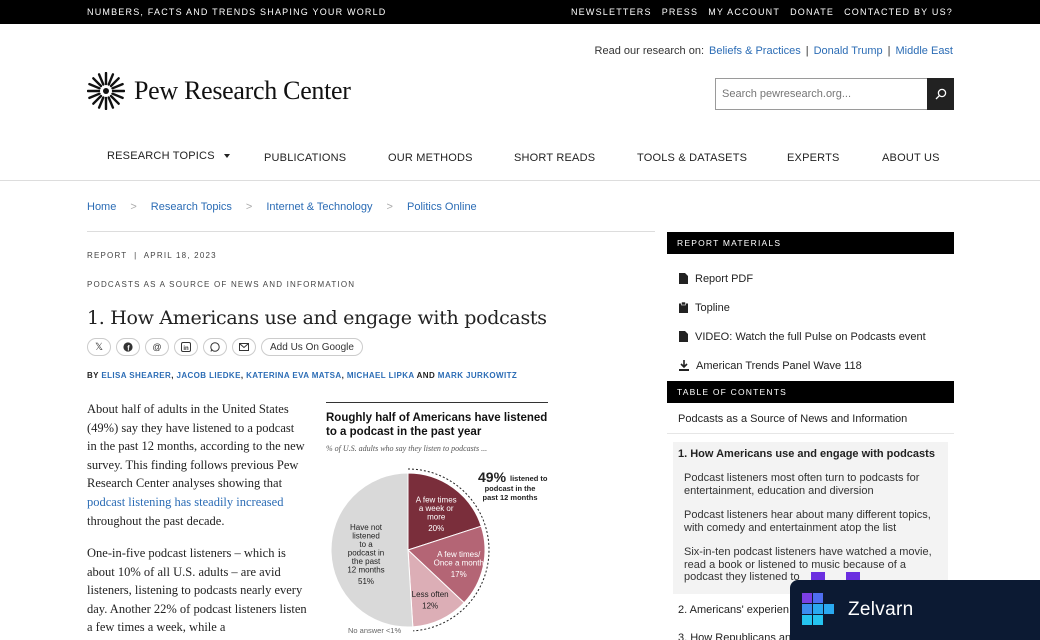 The width and height of the screenshot is (1040, 640). Describe the element at coordinates (924, 51) in the screenshot. I see `topic-link-middle-east: Middle East` at that location.